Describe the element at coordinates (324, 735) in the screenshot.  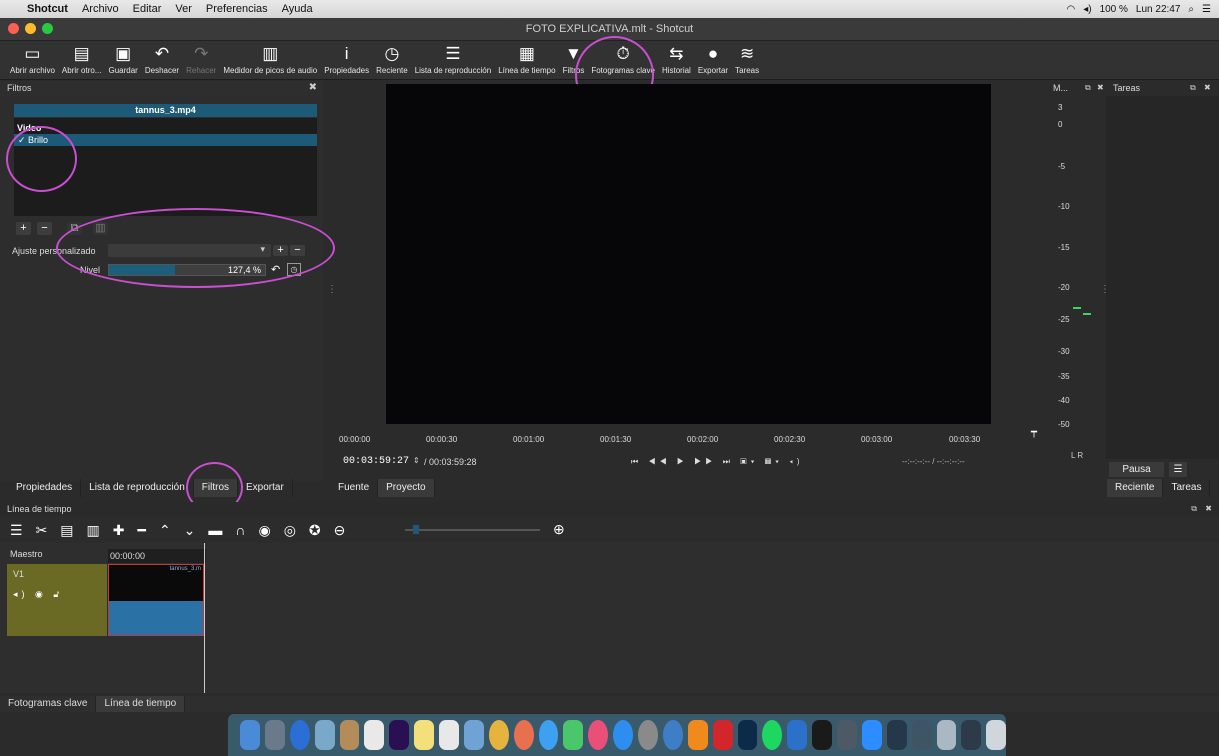
I see `preview-icon` at that location.